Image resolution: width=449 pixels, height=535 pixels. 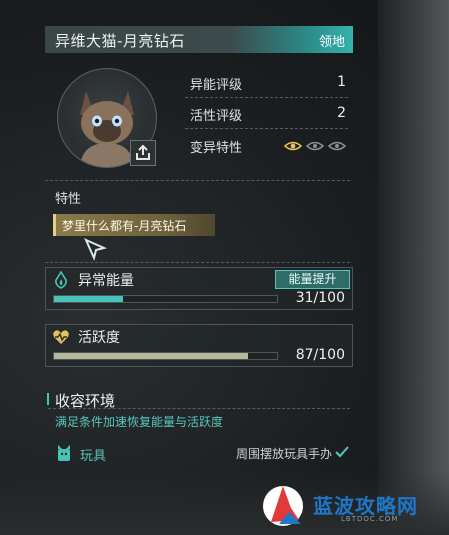 What do you see at coordinates (61, 337) in the screenshot?
I see `heart-pulse-icon` at bounding box center [61, 337].